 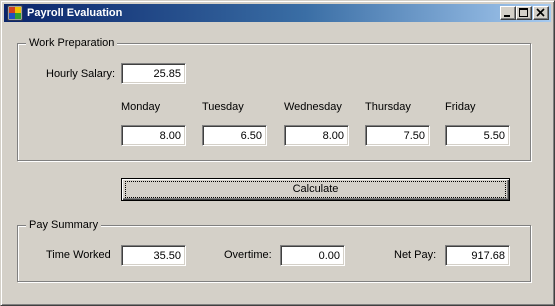 What do you see at coordinates (507, 16) in the screenshot?
I see `minimize-icon` at bounding box center [507, 16].